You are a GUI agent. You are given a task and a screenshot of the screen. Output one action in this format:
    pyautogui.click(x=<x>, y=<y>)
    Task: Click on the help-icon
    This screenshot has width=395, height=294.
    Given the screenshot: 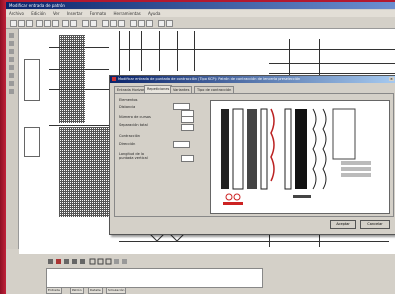 What is the action you would take?
    pyautogui.click(x=169, y=23)
    